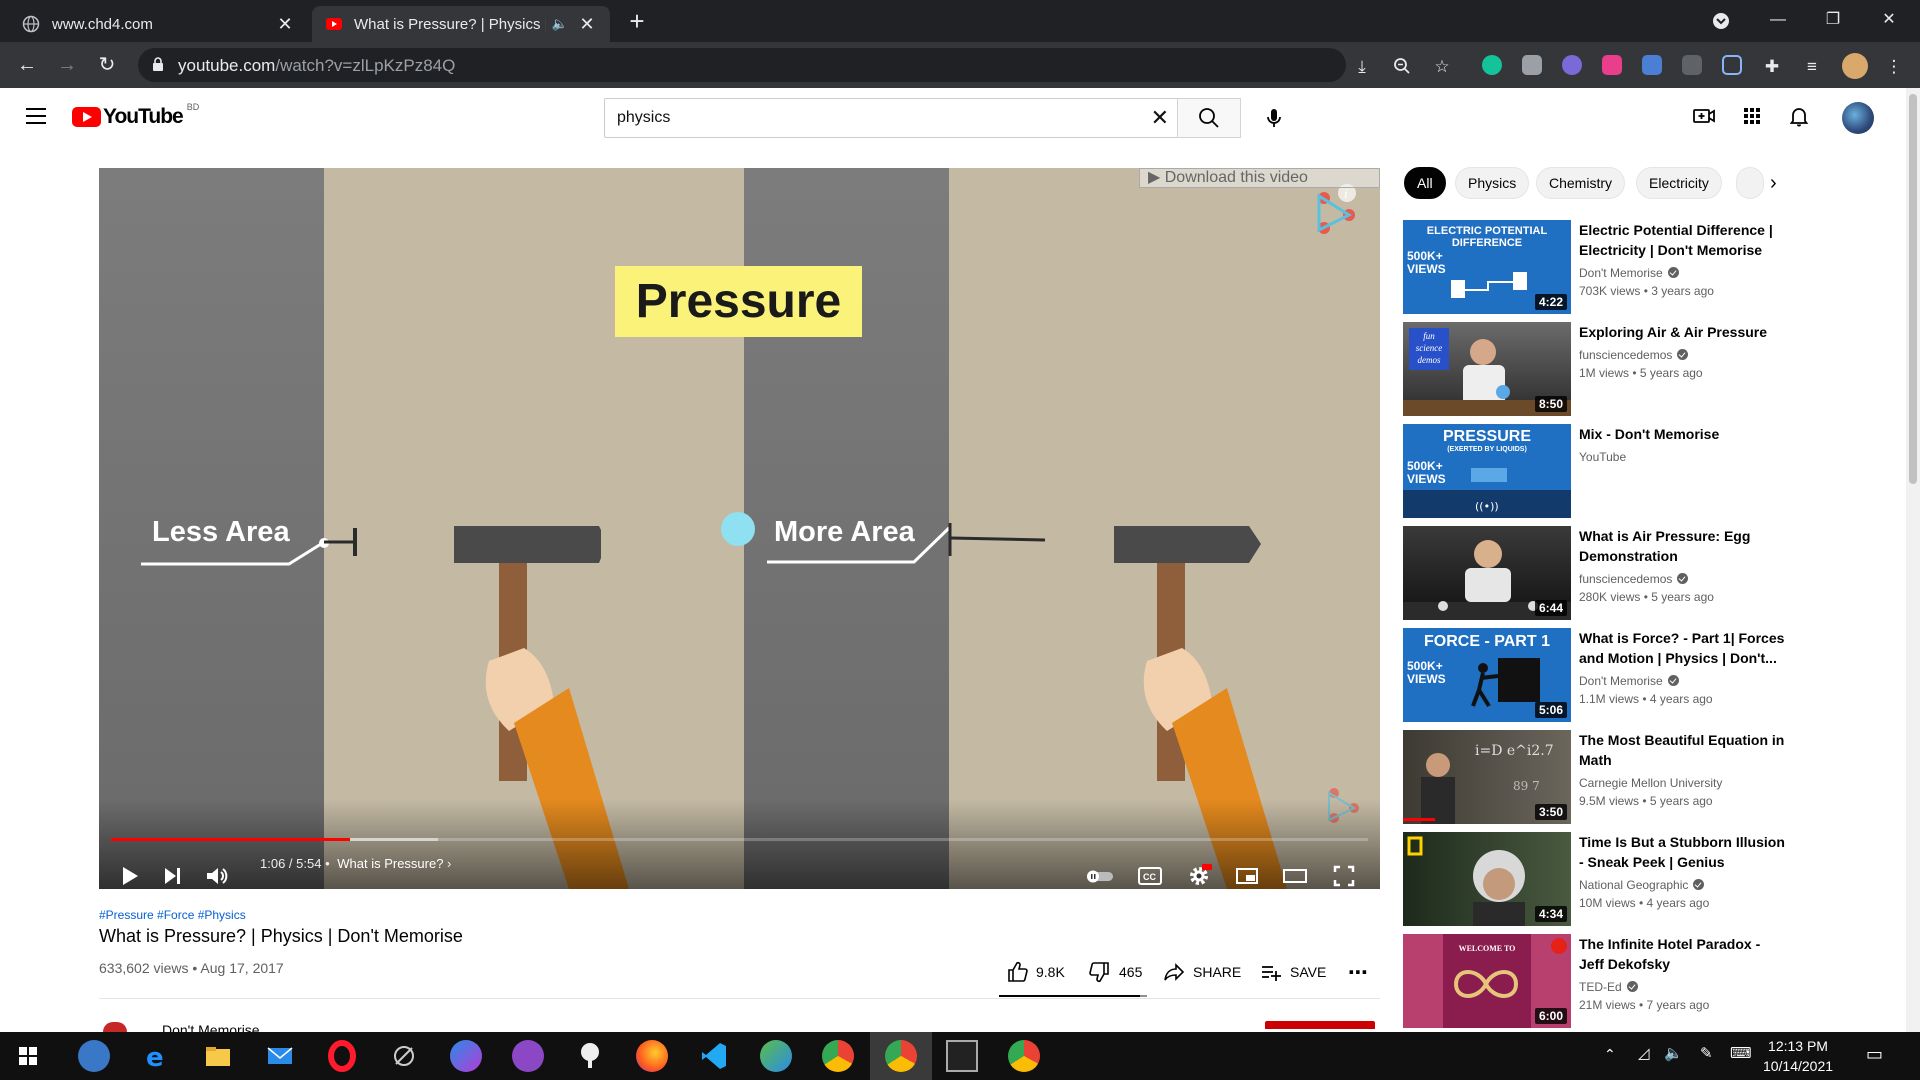 The image size is (1920, 1080). I want to click on new-tab-button: +, so click(637, 21).